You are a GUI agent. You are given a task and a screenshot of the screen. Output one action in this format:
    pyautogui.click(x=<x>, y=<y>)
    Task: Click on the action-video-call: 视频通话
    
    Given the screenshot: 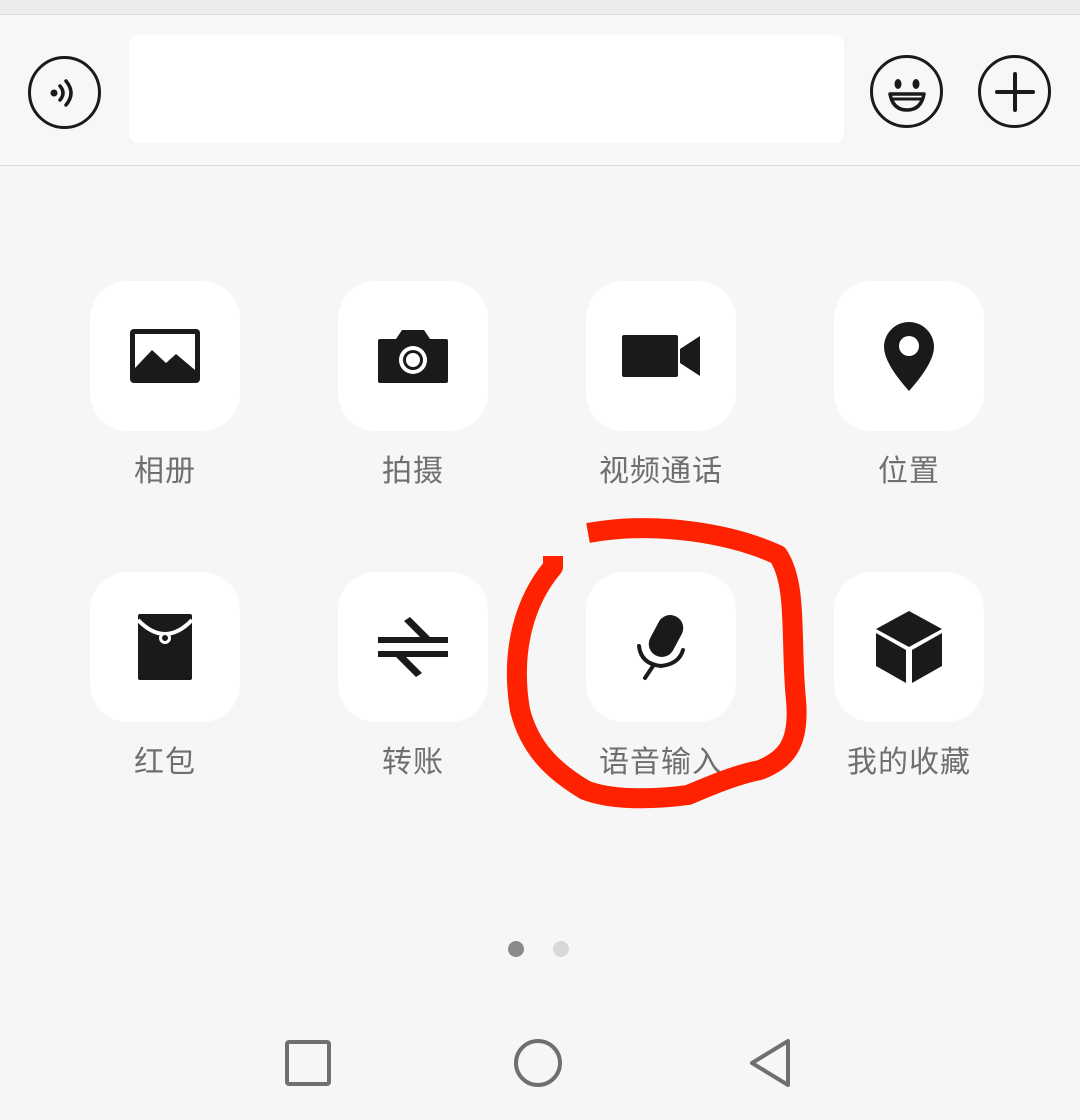 What is the action you would take?
    pyautogui.click(x=636, y=391)
    